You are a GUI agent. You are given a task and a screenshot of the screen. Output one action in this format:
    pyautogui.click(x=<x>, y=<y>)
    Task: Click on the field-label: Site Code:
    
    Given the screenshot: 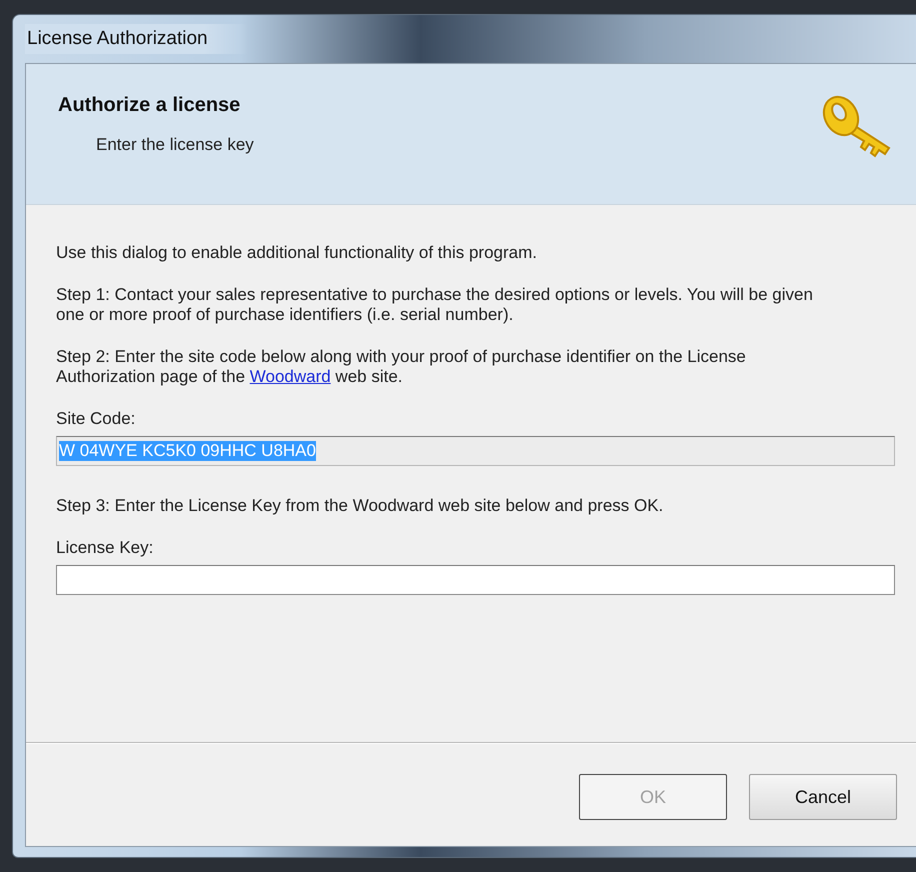 What is the action you would take?
    pyautogui.click(x=96, y=419)
    